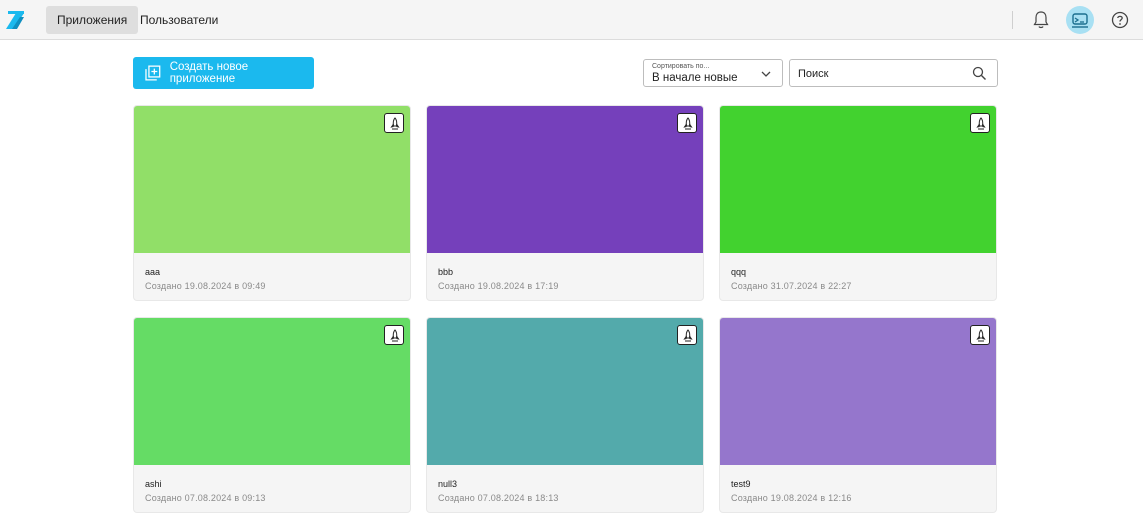  I want to click on app-name: ashi, so click(153, 484).